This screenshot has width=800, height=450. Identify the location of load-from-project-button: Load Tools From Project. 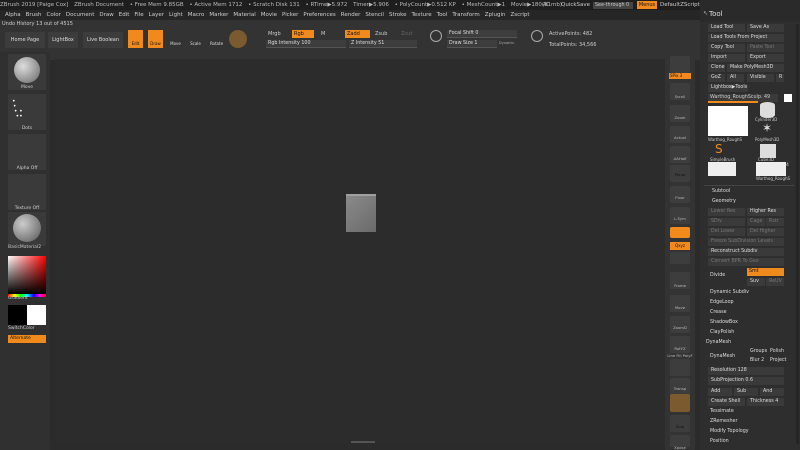
(746, 38).